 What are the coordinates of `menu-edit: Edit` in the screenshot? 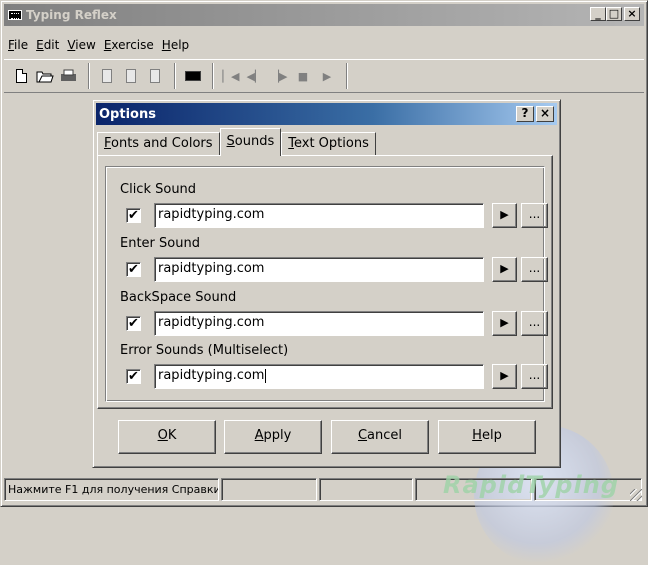 It's located at (47, 45).